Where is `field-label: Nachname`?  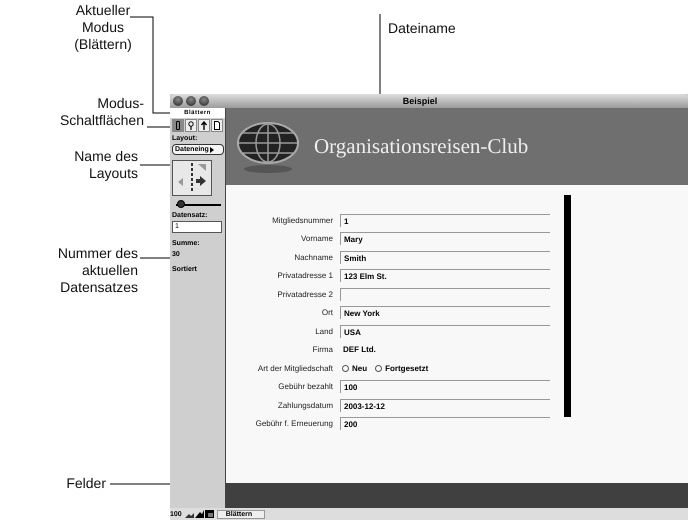
field-label: Nachname is located at coordinates (313, 257).